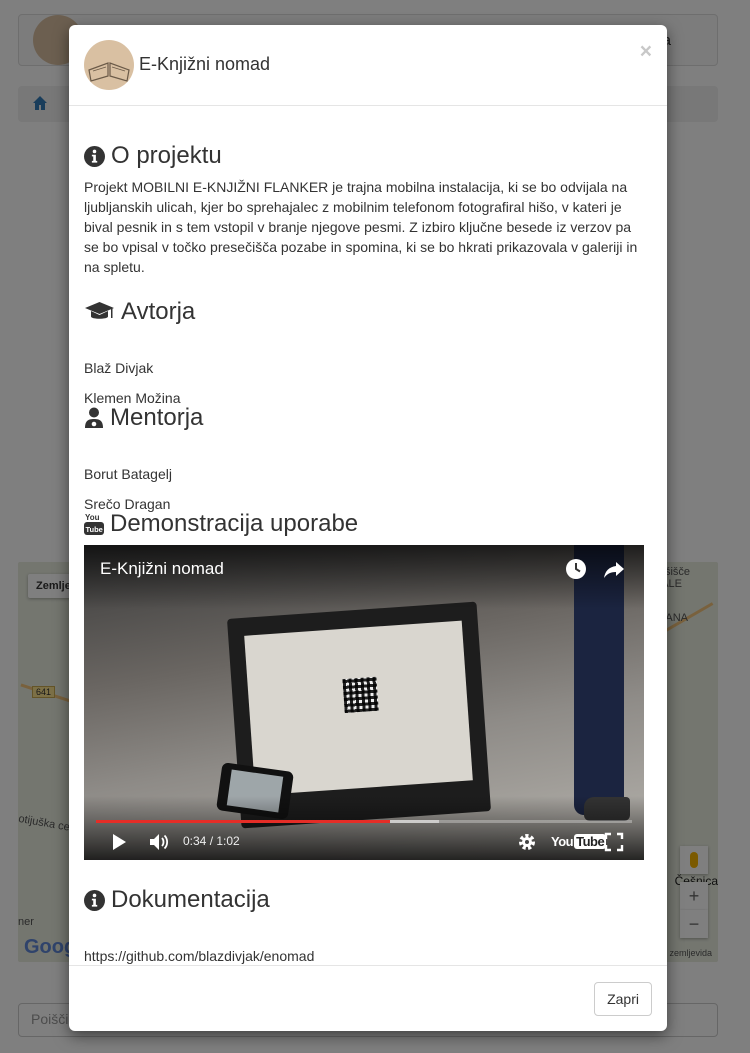 The height and width of the screenshot is (1053, 750). I want to click on docs-link: https://github.com/blazdivjak/enomad, so click(199, 956).